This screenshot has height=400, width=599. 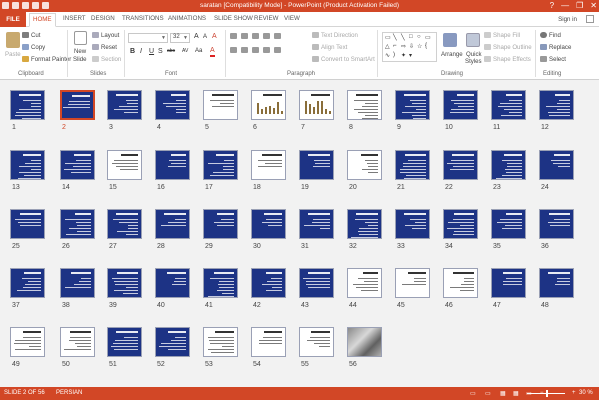 I want to click on rect-shape-icon: ▭, so click(x=428, y=37).